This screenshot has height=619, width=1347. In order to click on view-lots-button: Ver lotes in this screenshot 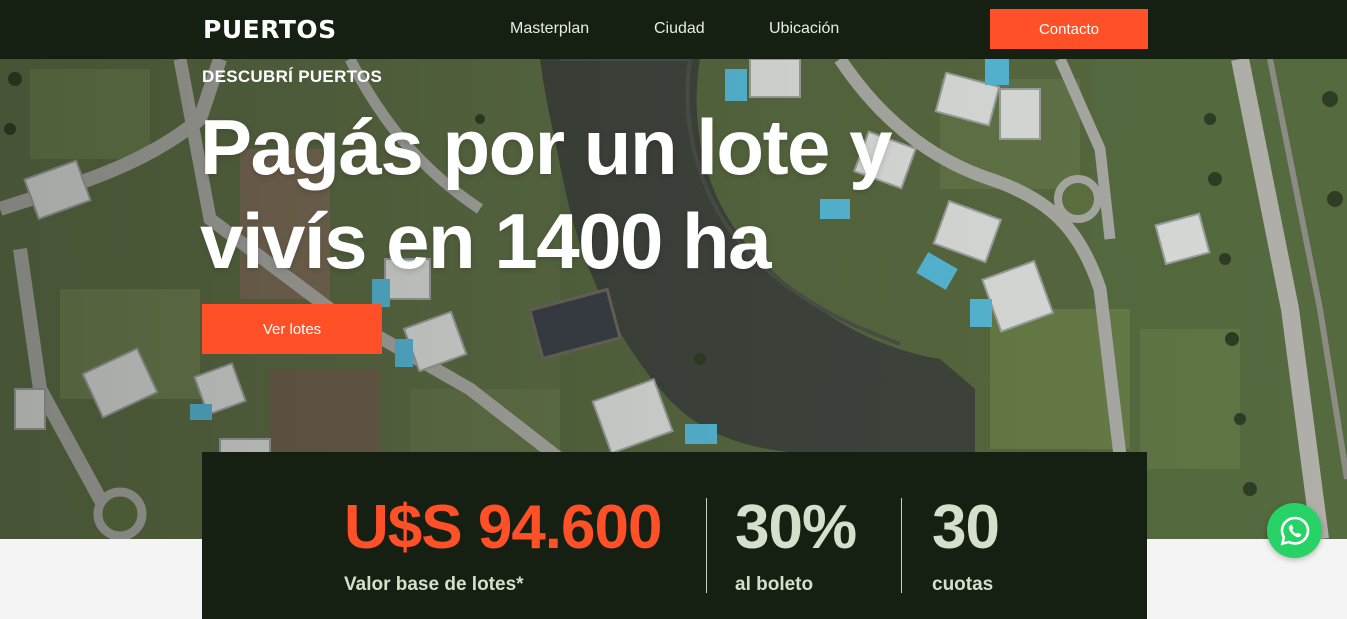, I will do `click(292, 329)`.